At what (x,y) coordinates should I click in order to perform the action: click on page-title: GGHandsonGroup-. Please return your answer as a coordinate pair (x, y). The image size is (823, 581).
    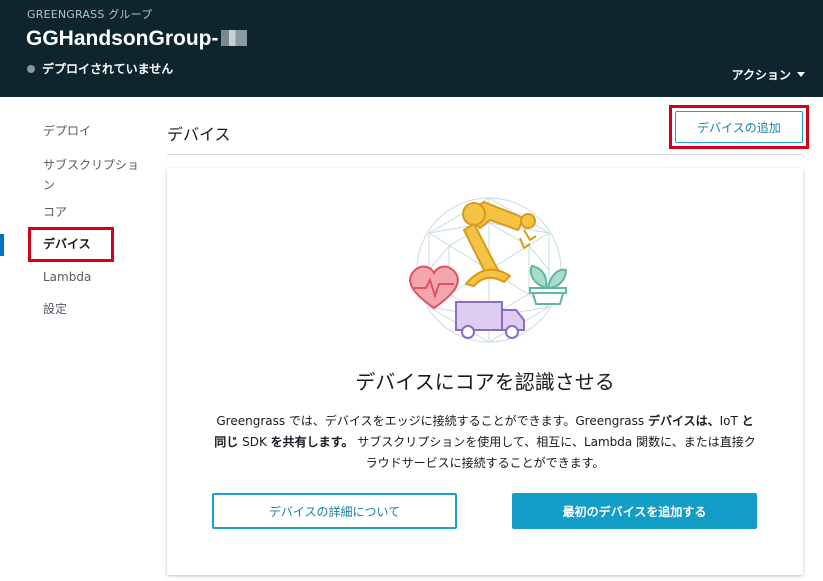
    Looking at the image, I should click on (136, 39).